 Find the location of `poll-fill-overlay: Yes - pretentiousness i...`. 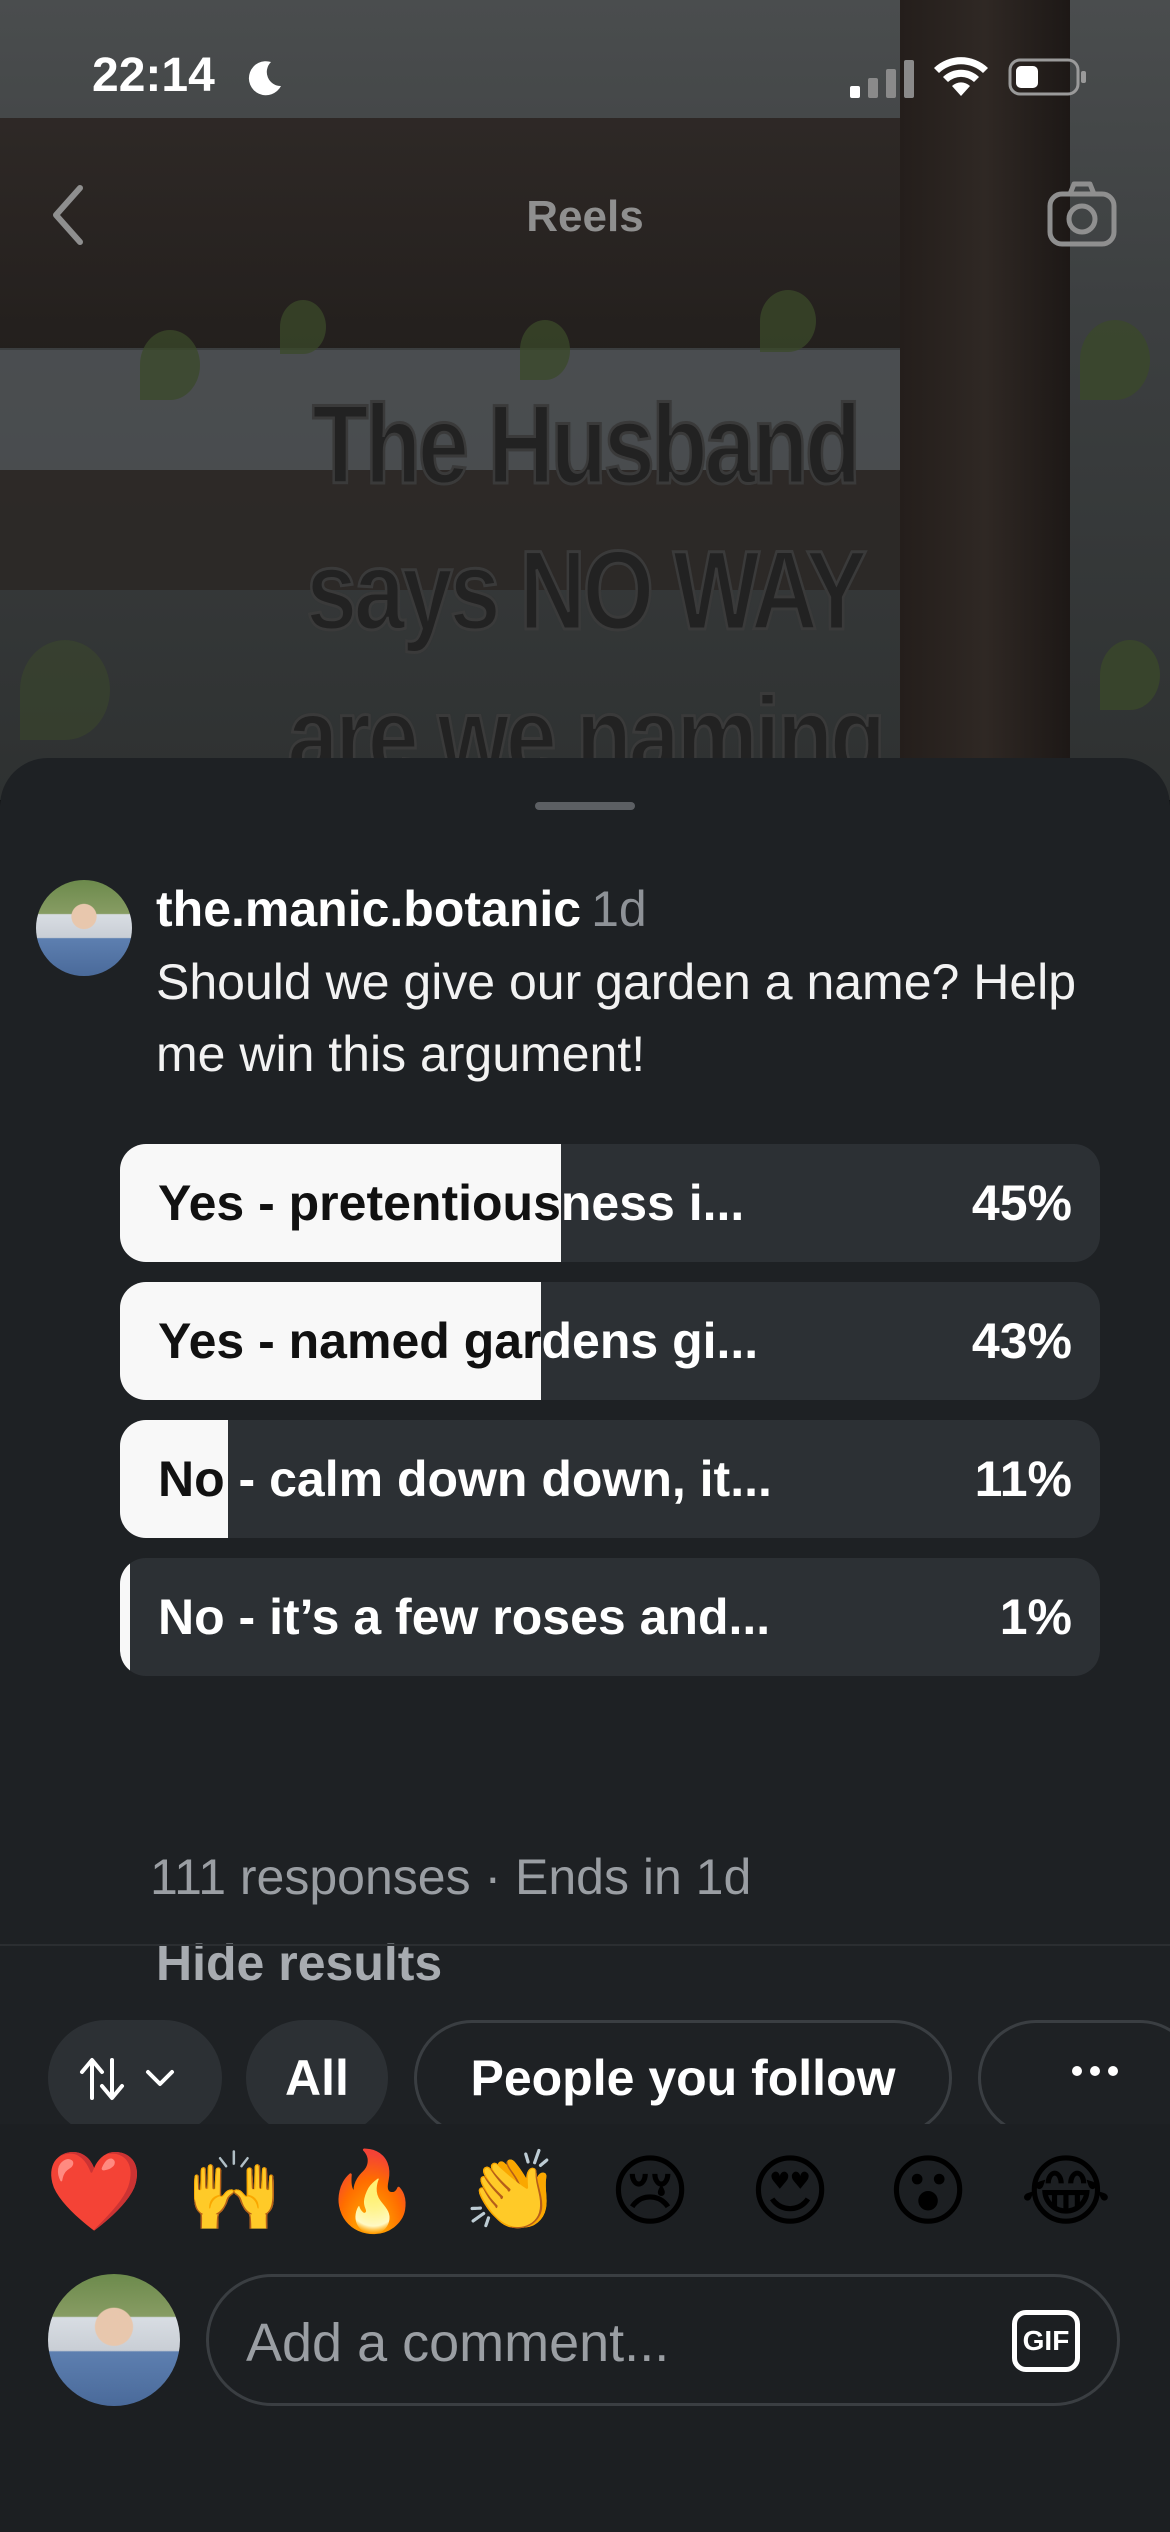

poll-fill-overlay: Yes - pretentiousness i... is located at coordinates (340, 1203).